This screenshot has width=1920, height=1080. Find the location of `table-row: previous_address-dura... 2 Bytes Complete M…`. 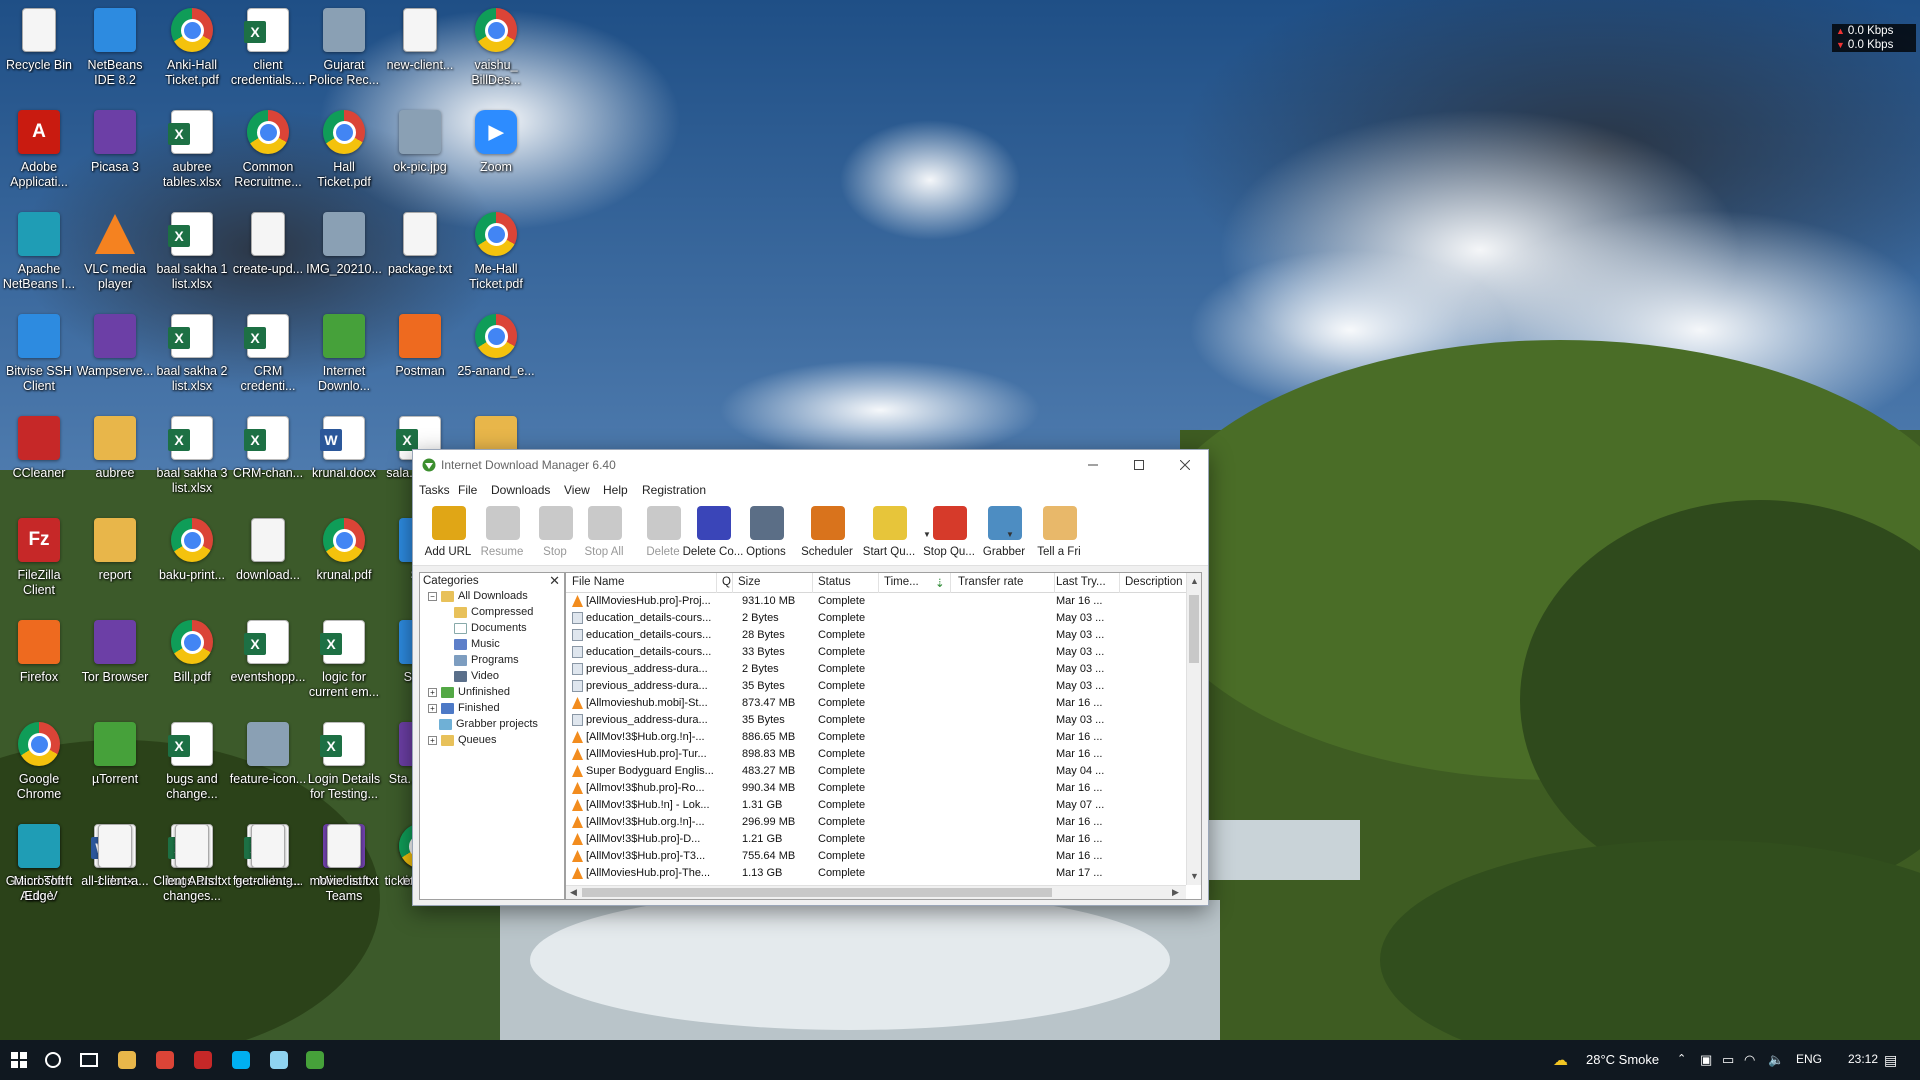

table-row: previous_address-dura... 2 Bytes Complete M… is located at coordinates (876, 669).